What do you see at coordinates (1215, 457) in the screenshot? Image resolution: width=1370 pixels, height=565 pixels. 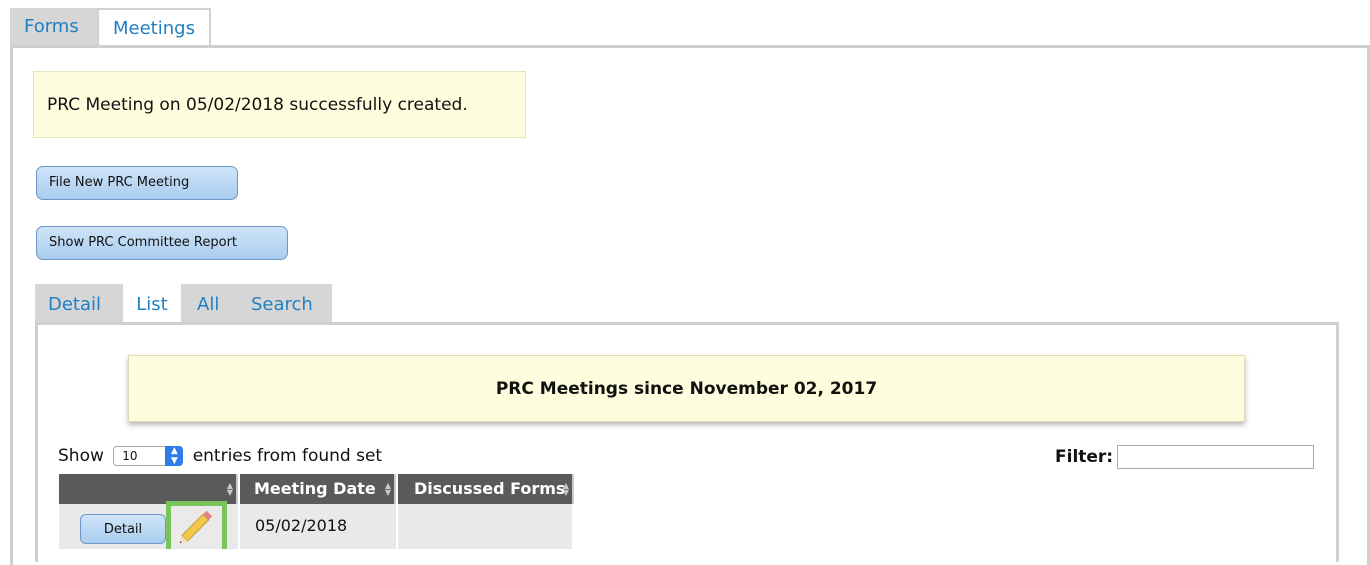 I see `filter-input` at bounding box center [1215, 457].